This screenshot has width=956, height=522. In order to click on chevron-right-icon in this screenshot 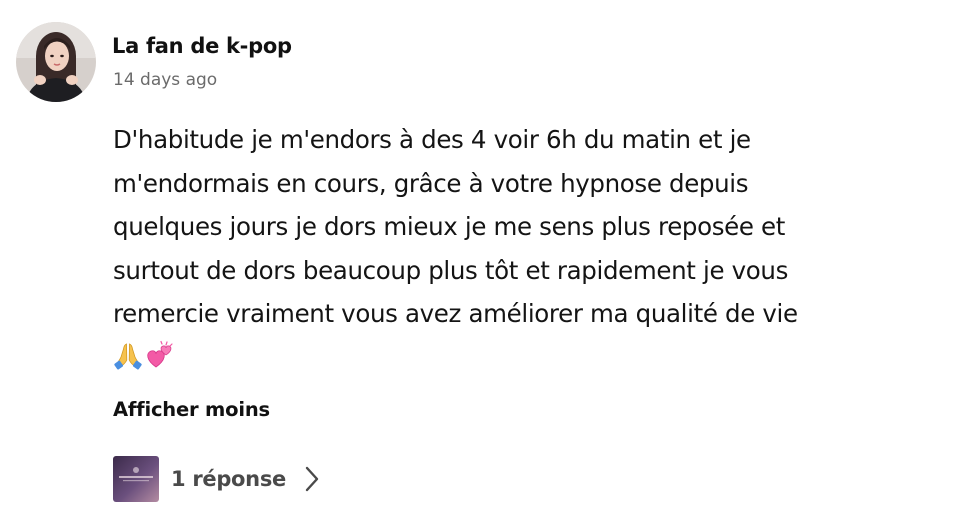, I will do `click(312, 479)`.